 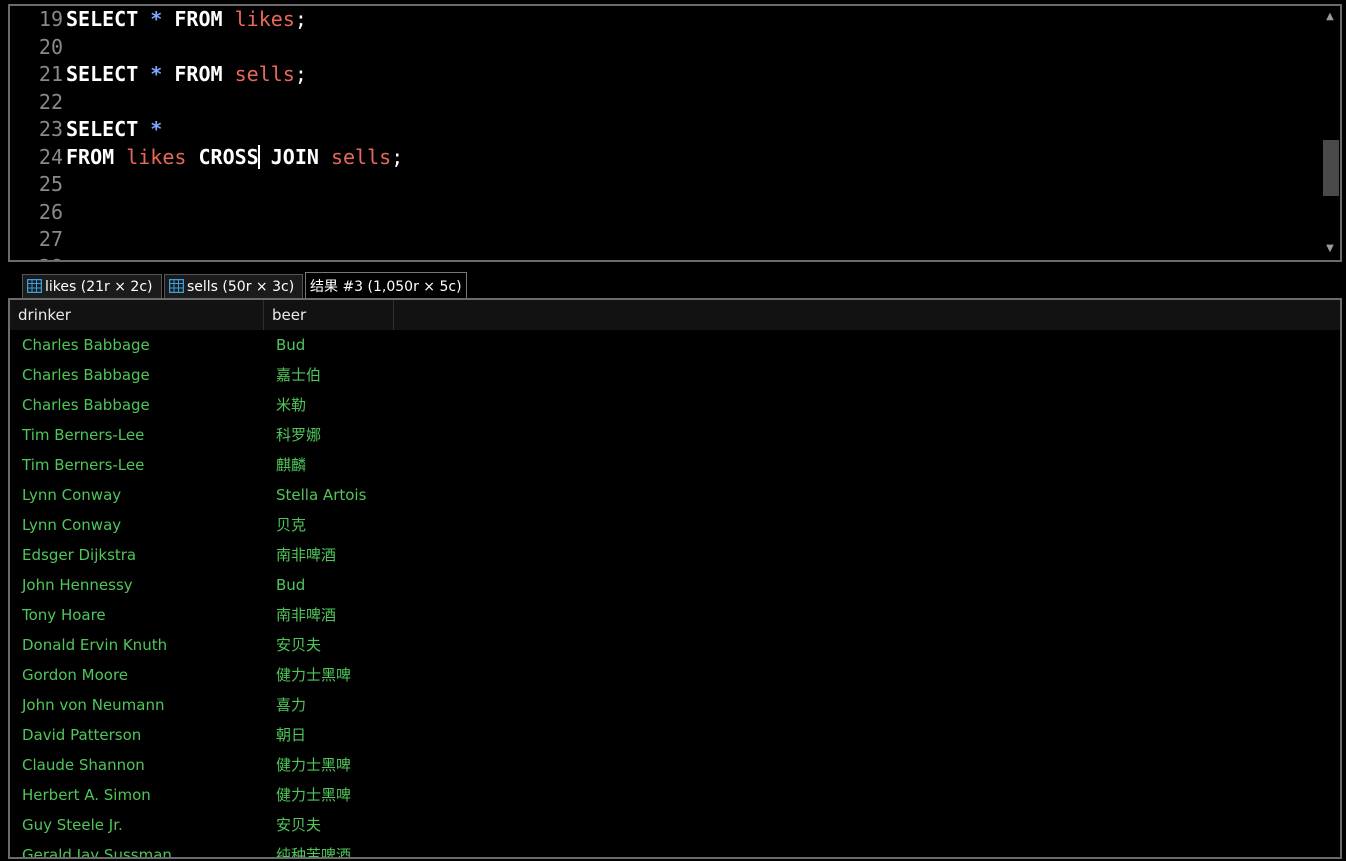 I want to click on code-line: 24 FROM likes CROSS JOIN sells;, so click(x=206, y=157).